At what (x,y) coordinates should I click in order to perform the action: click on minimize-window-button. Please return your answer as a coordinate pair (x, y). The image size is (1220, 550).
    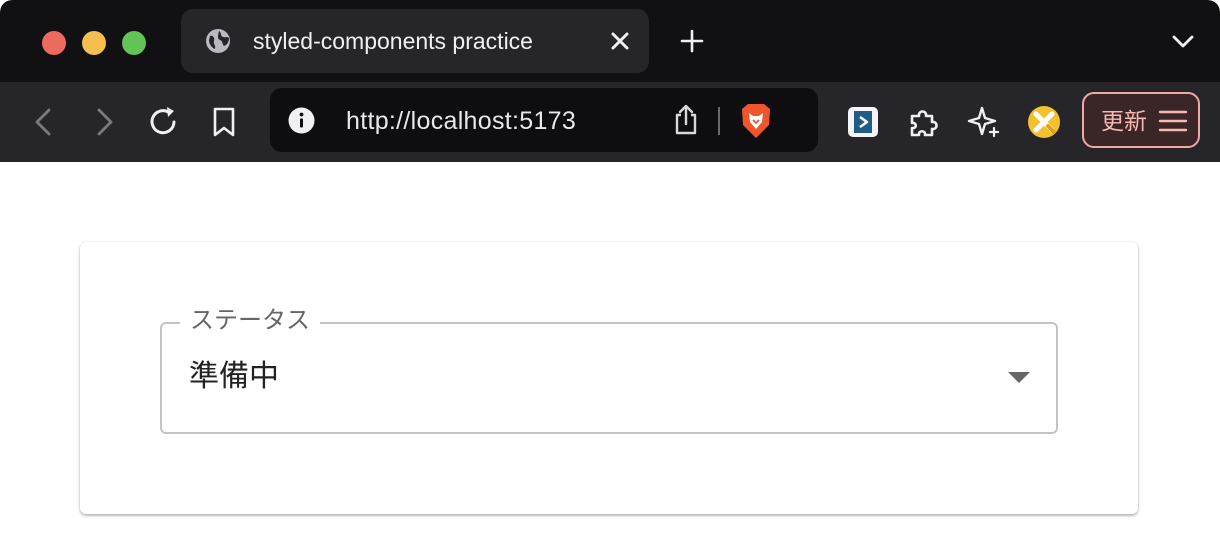
    Looking at the image, I should click on (94, 43).